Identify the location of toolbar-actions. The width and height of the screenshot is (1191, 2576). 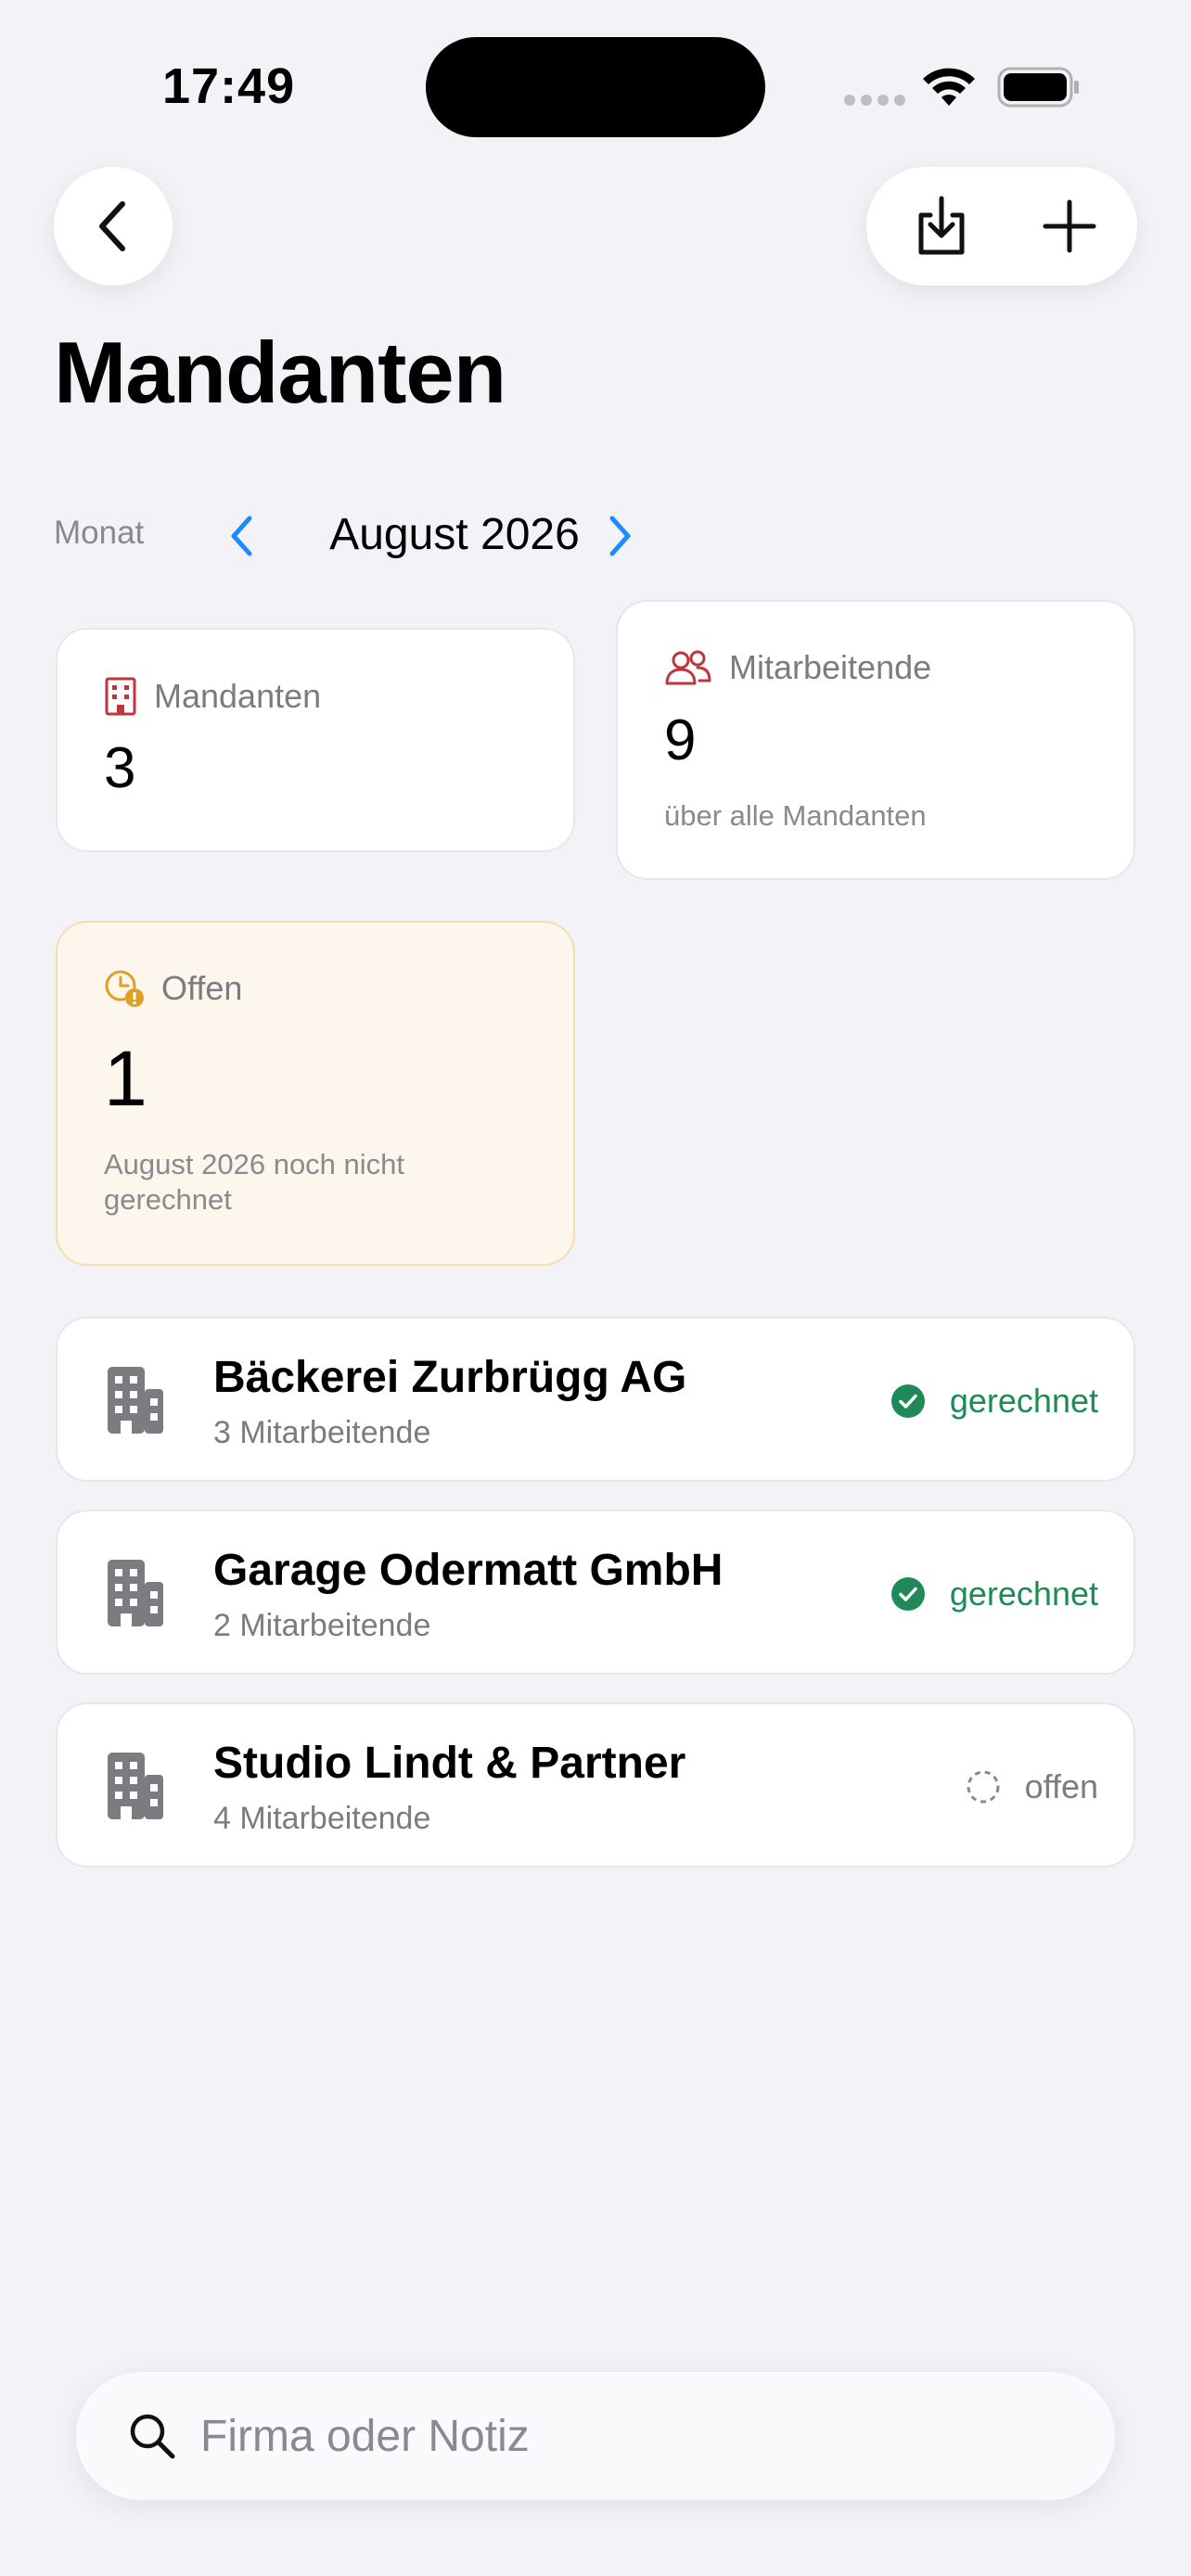
(1001, 227).